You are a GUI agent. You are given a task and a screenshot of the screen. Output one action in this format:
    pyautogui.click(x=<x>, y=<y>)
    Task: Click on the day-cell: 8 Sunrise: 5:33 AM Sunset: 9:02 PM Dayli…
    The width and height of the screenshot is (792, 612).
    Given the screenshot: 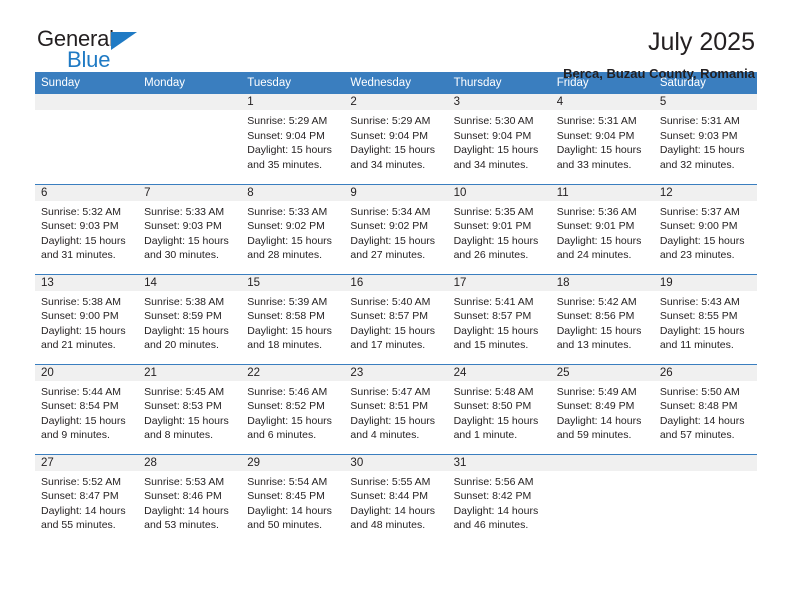 What is the action you would take?
    pyautogui.click(x=293, y=228)
    